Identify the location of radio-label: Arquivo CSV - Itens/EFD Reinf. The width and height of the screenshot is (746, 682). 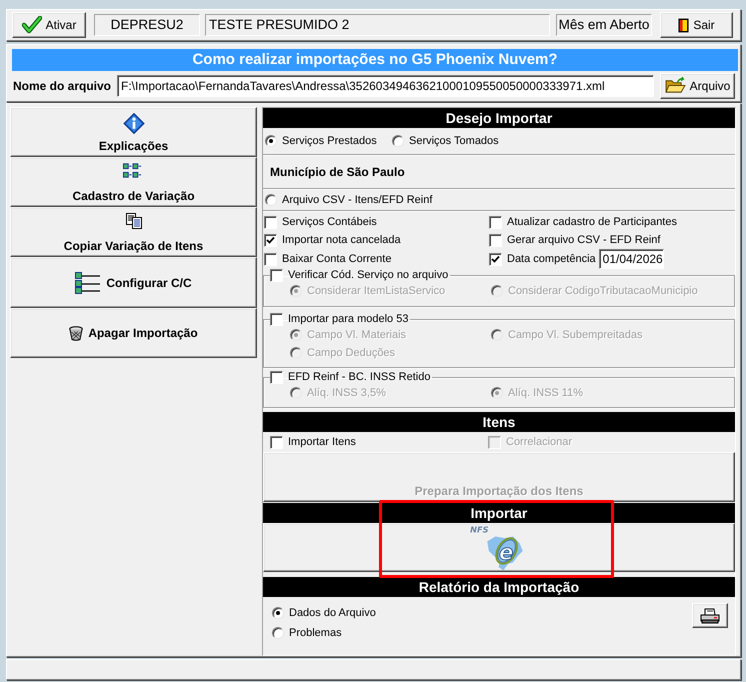
(357, 200).